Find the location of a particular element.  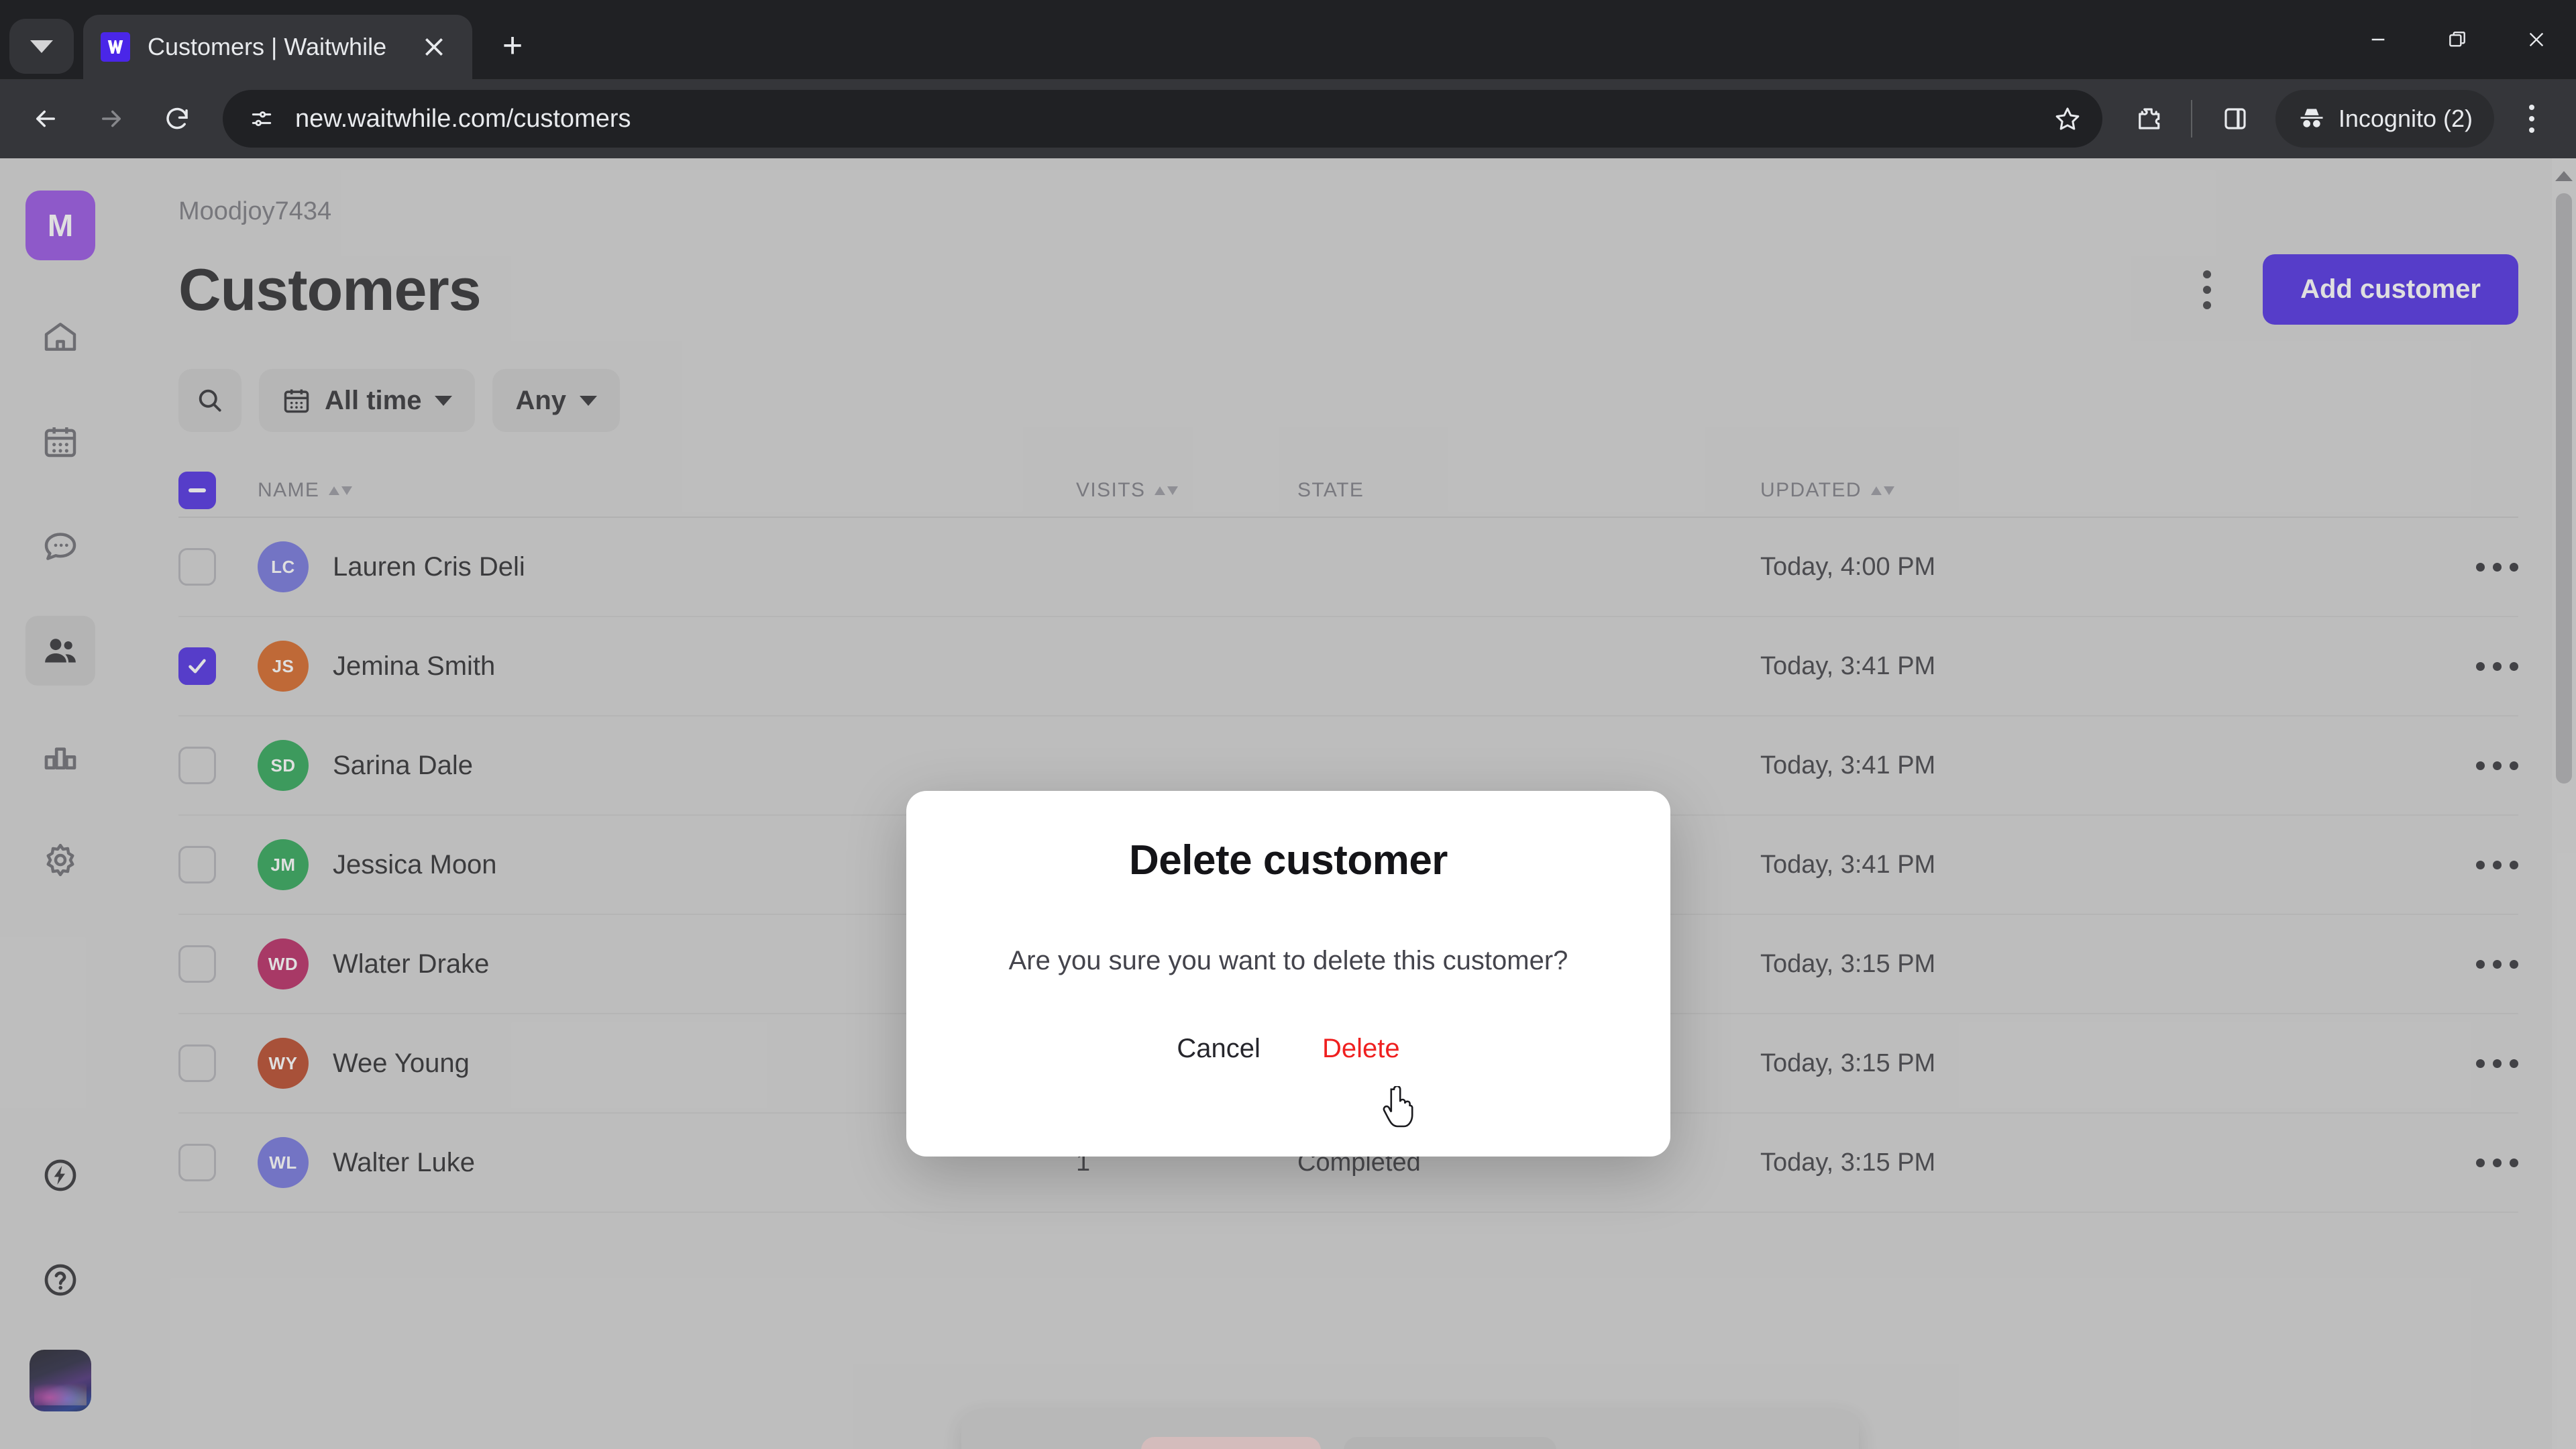

chevron-down-icon is located at coordinates (41, 46).